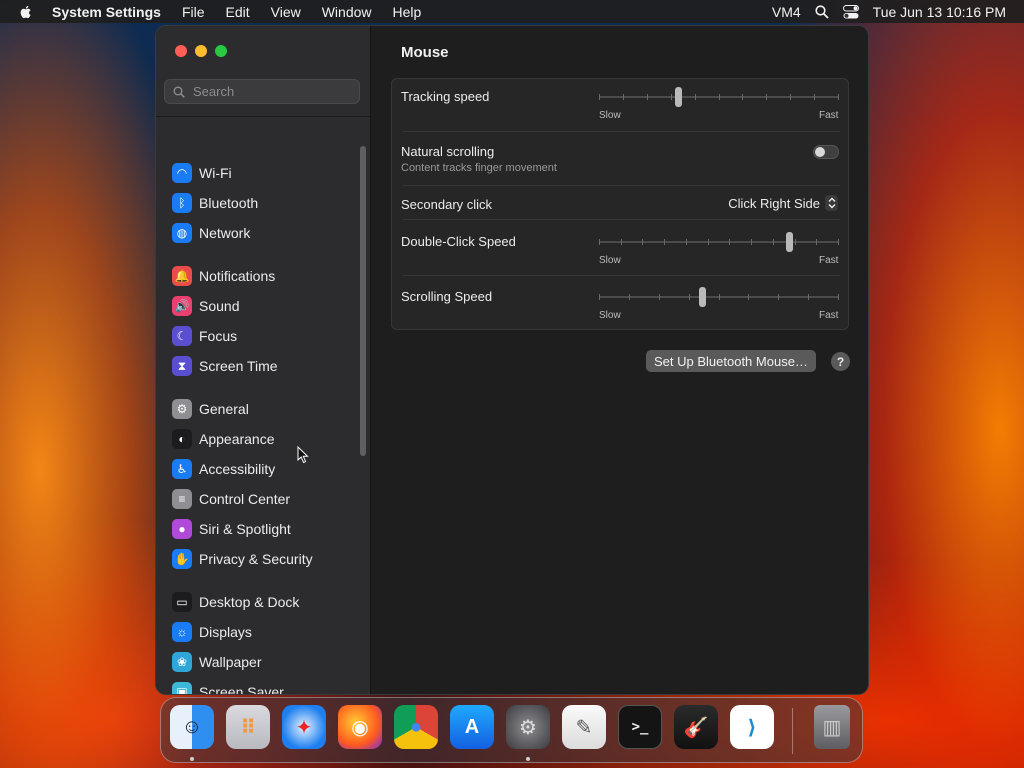 The image size is (1024, 768). What do you see at coordinates (228, 687) in the screenshot?
I see `sidebar-item-screen-saver: ▣ Screen Saver` at bounding box center [228, 687].